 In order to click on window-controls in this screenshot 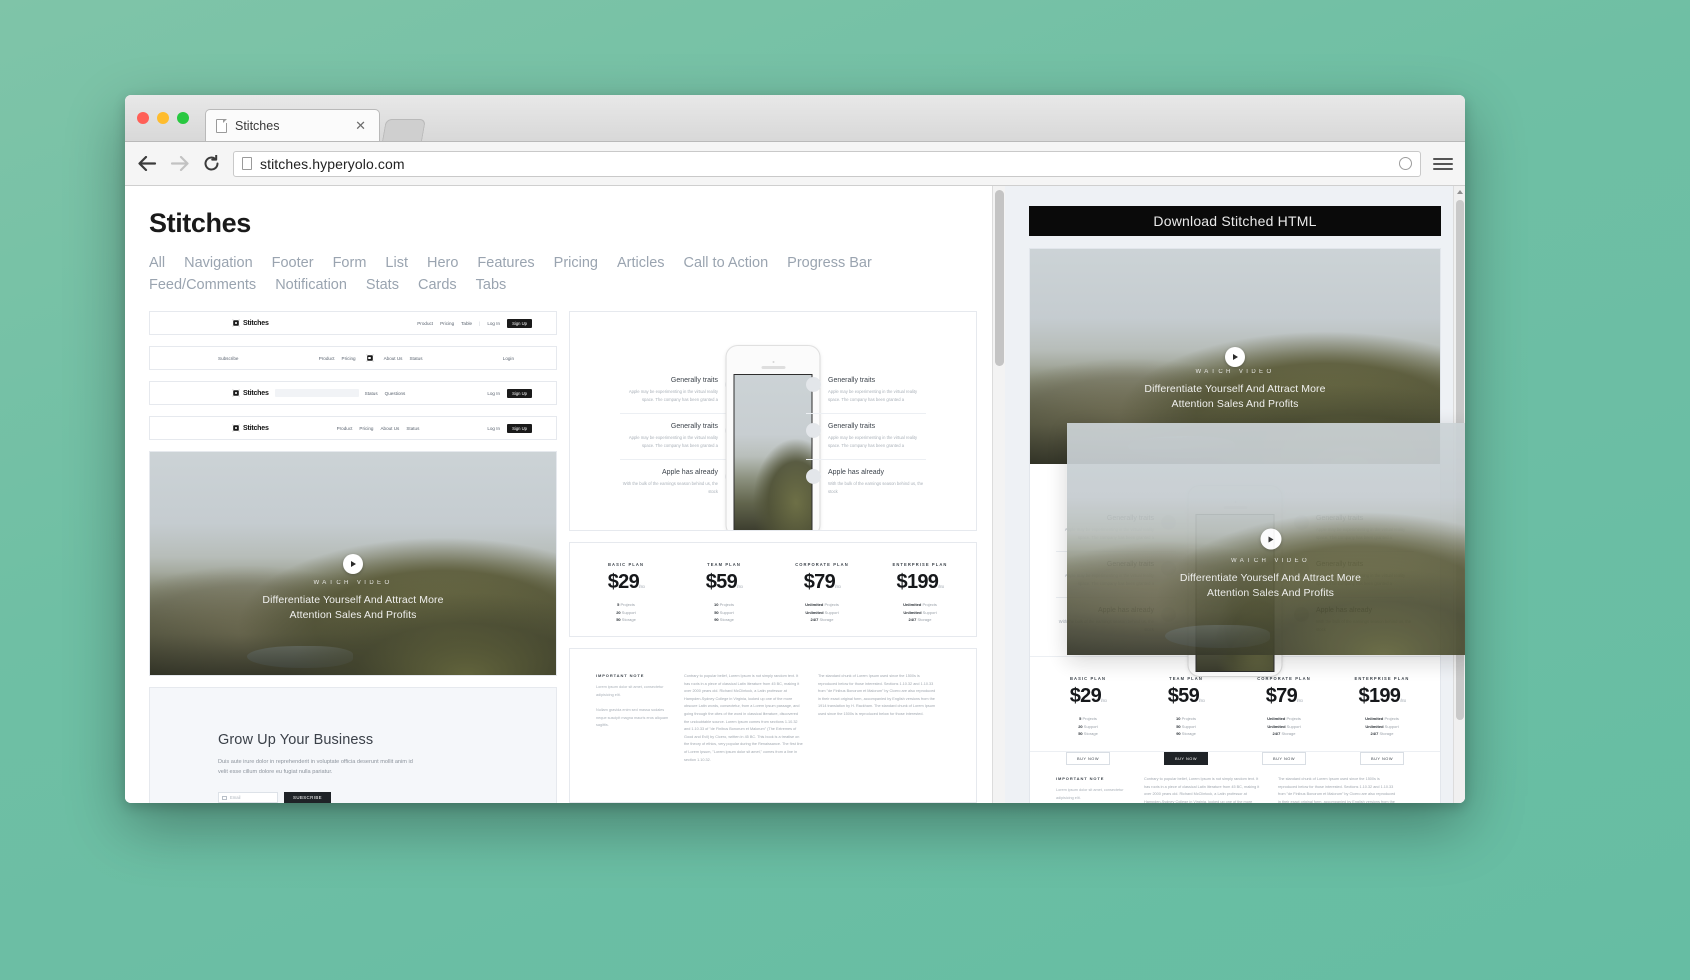, I will do `click(163, 118)`.